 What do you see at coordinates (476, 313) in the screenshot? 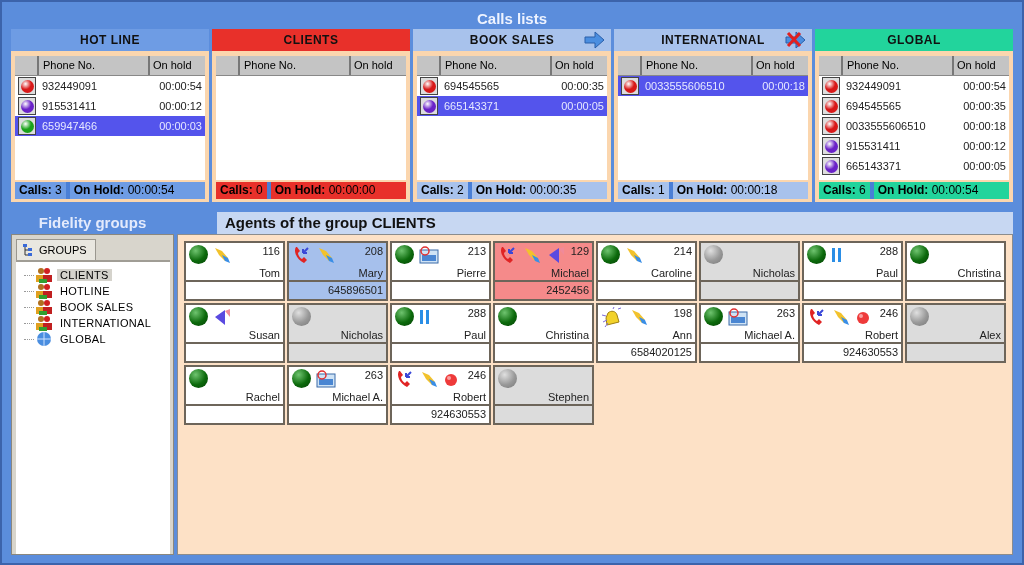
I see `extension-number: 288` at bounding box center [476, 313].